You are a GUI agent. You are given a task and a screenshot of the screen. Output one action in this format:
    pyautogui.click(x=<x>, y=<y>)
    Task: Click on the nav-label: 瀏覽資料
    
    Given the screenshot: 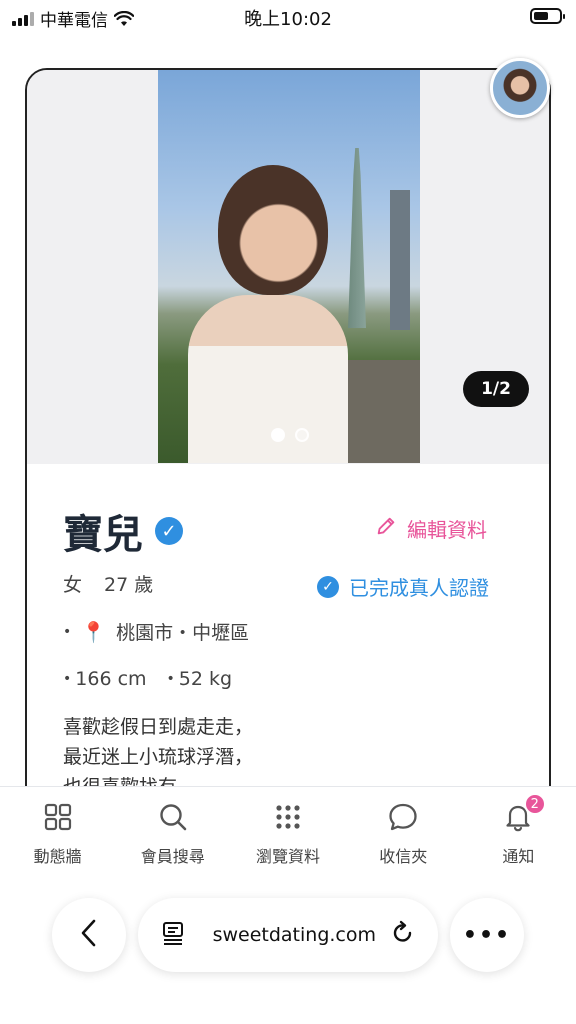 What is the action you would take?
    pyautogui.click(x=288, y=856)
    